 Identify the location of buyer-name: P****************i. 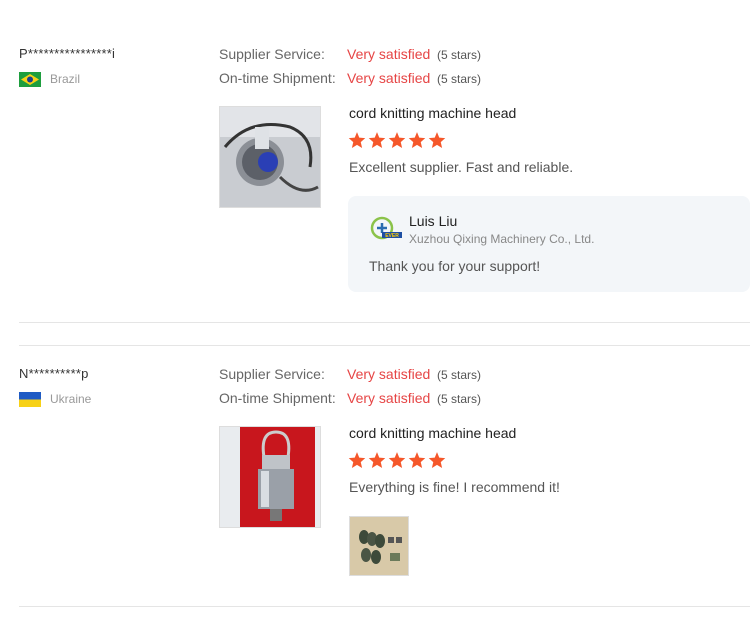
(67, 53).